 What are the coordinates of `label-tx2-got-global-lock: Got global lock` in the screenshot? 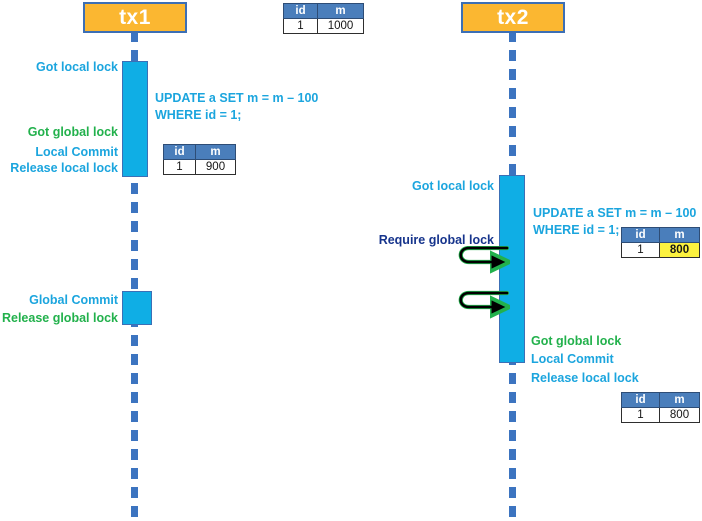 It's located at (576, 341).